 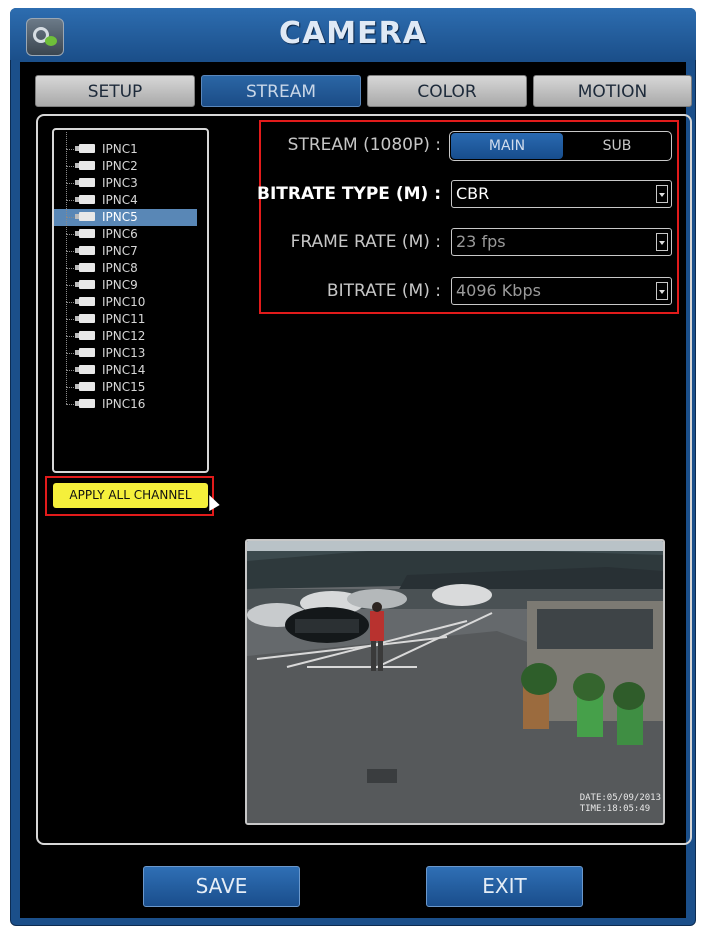 I want to click on channel-label: IPNC8, so click(x=120, y=268).